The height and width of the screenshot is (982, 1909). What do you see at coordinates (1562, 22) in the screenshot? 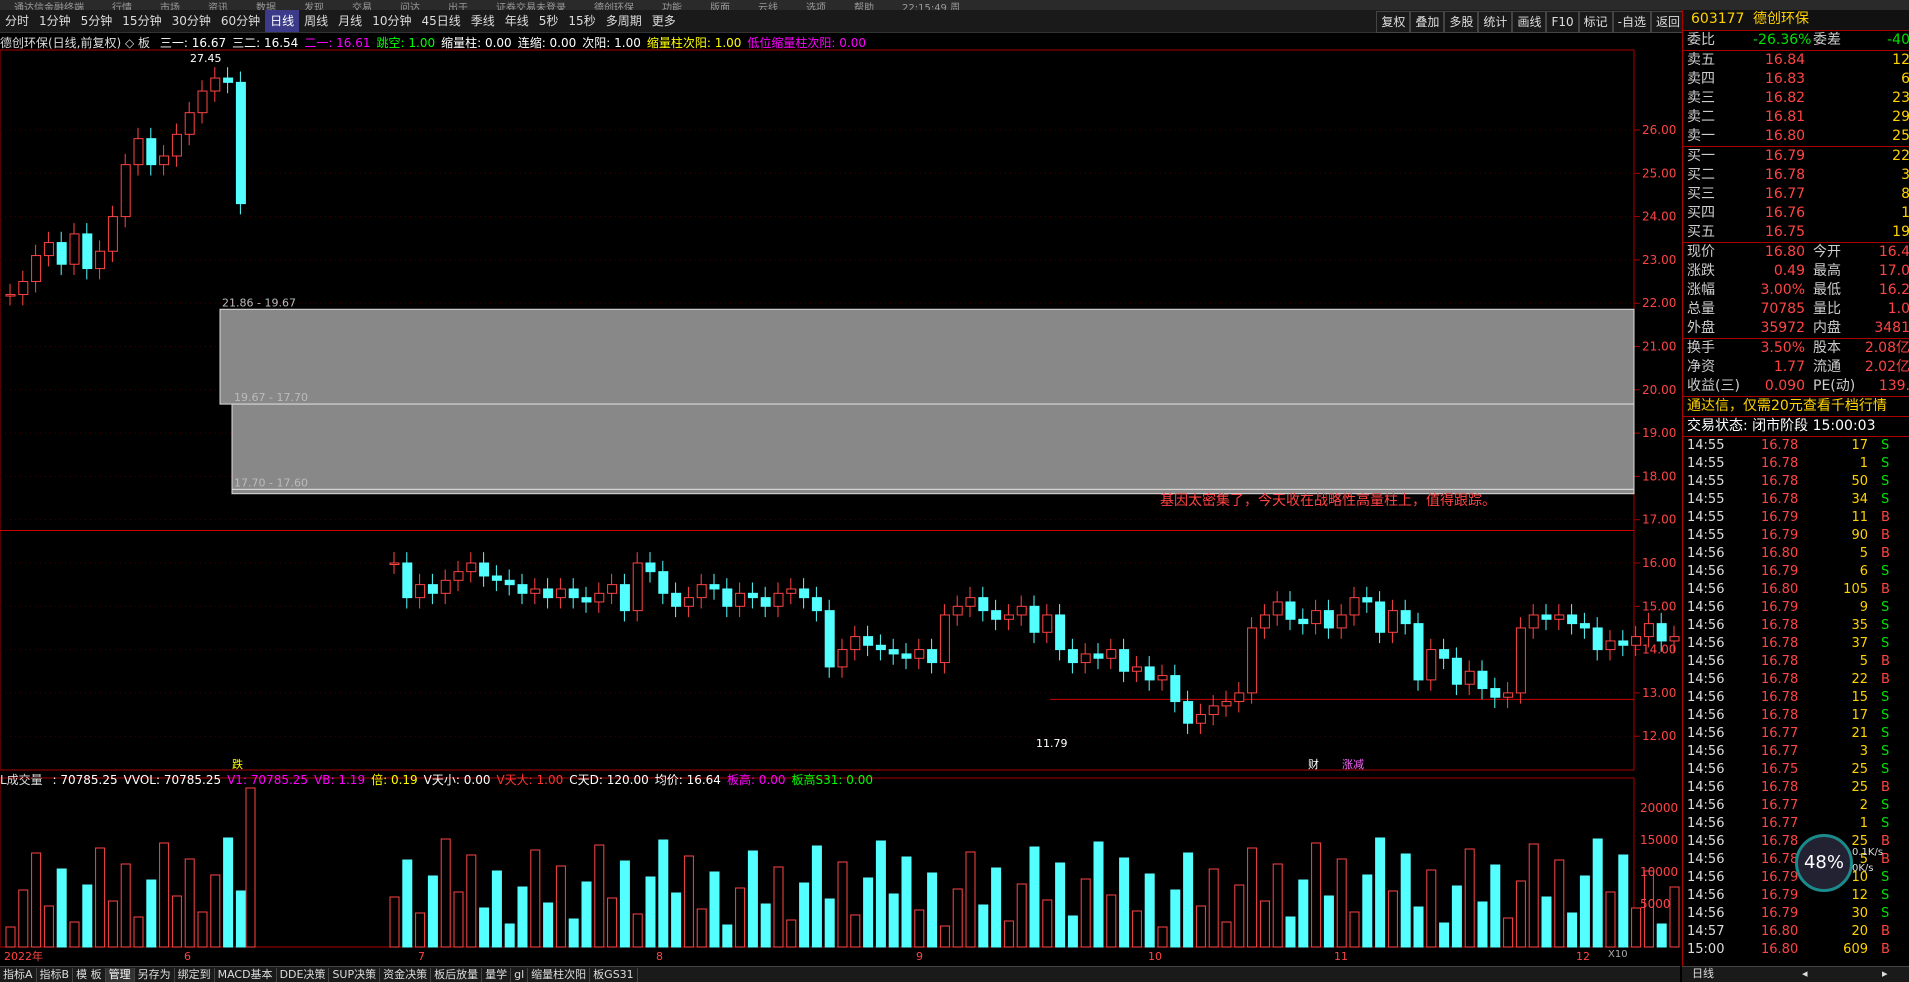
I see `toolbar-button: F10` at bounding box center [1562, 22].